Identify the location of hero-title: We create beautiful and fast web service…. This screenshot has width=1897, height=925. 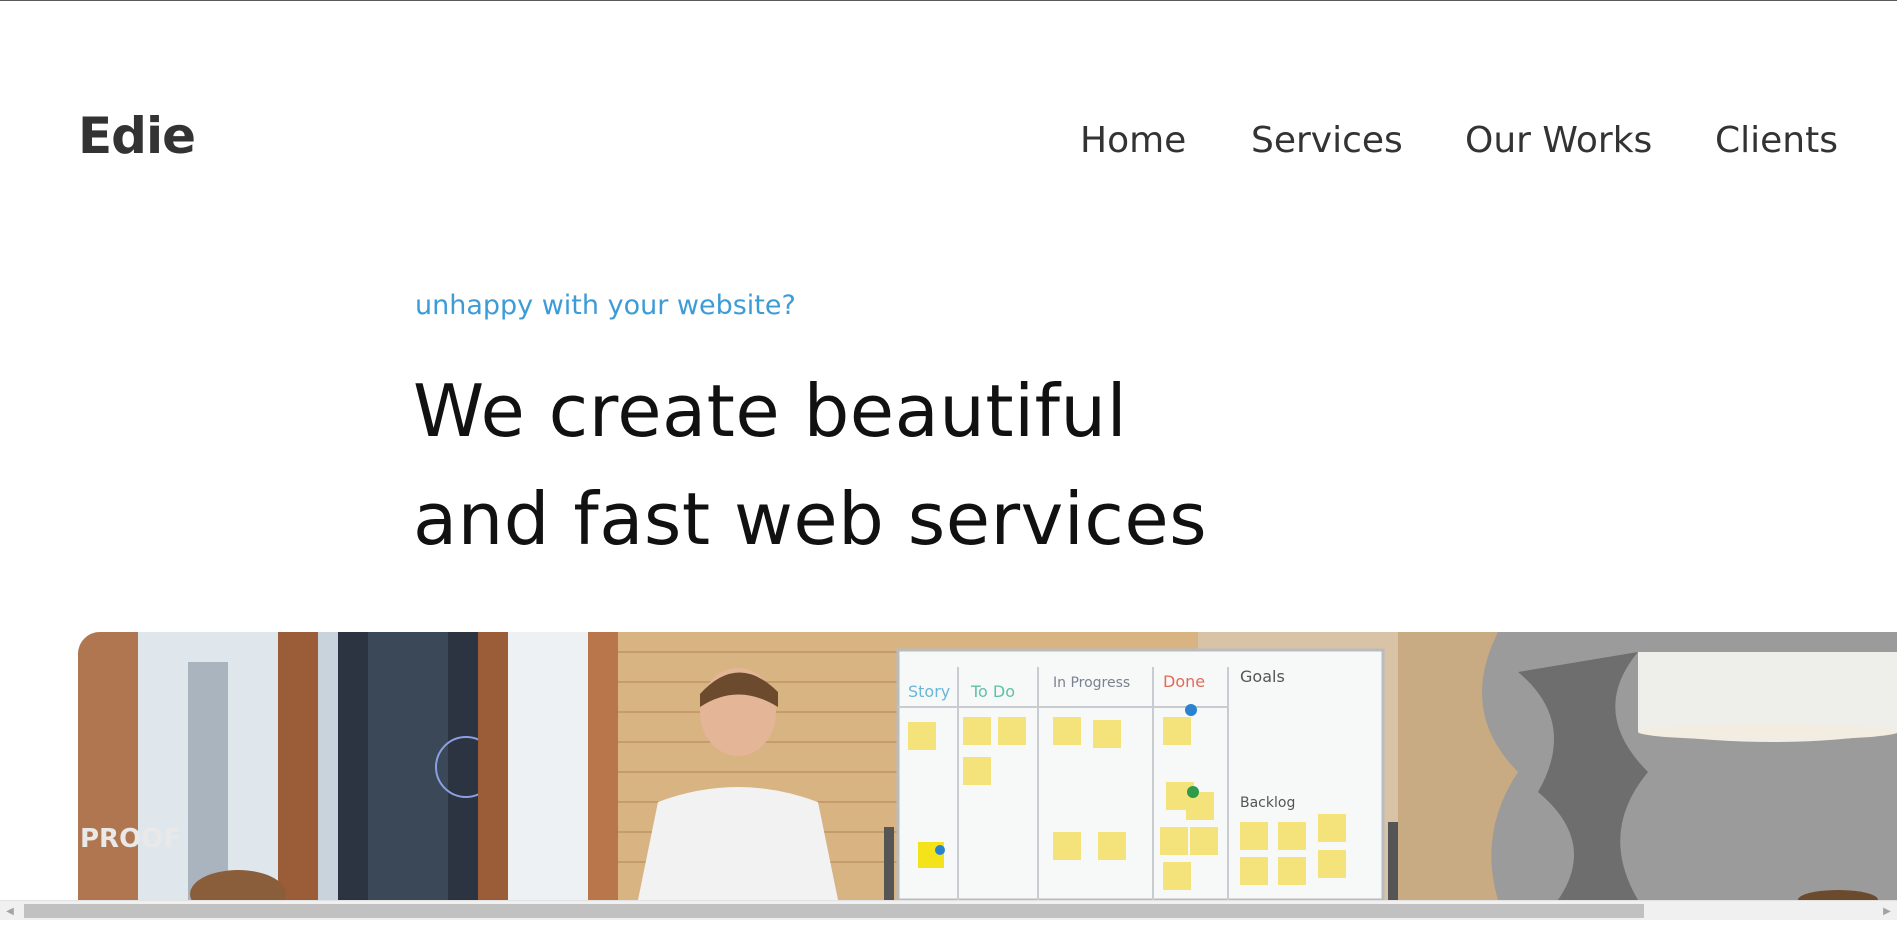
(913, 465).